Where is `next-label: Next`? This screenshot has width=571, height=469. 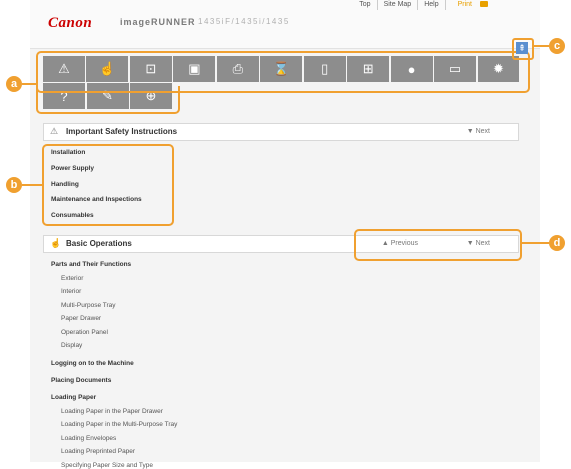
next-label: Next is located at coordinates (482, 131).